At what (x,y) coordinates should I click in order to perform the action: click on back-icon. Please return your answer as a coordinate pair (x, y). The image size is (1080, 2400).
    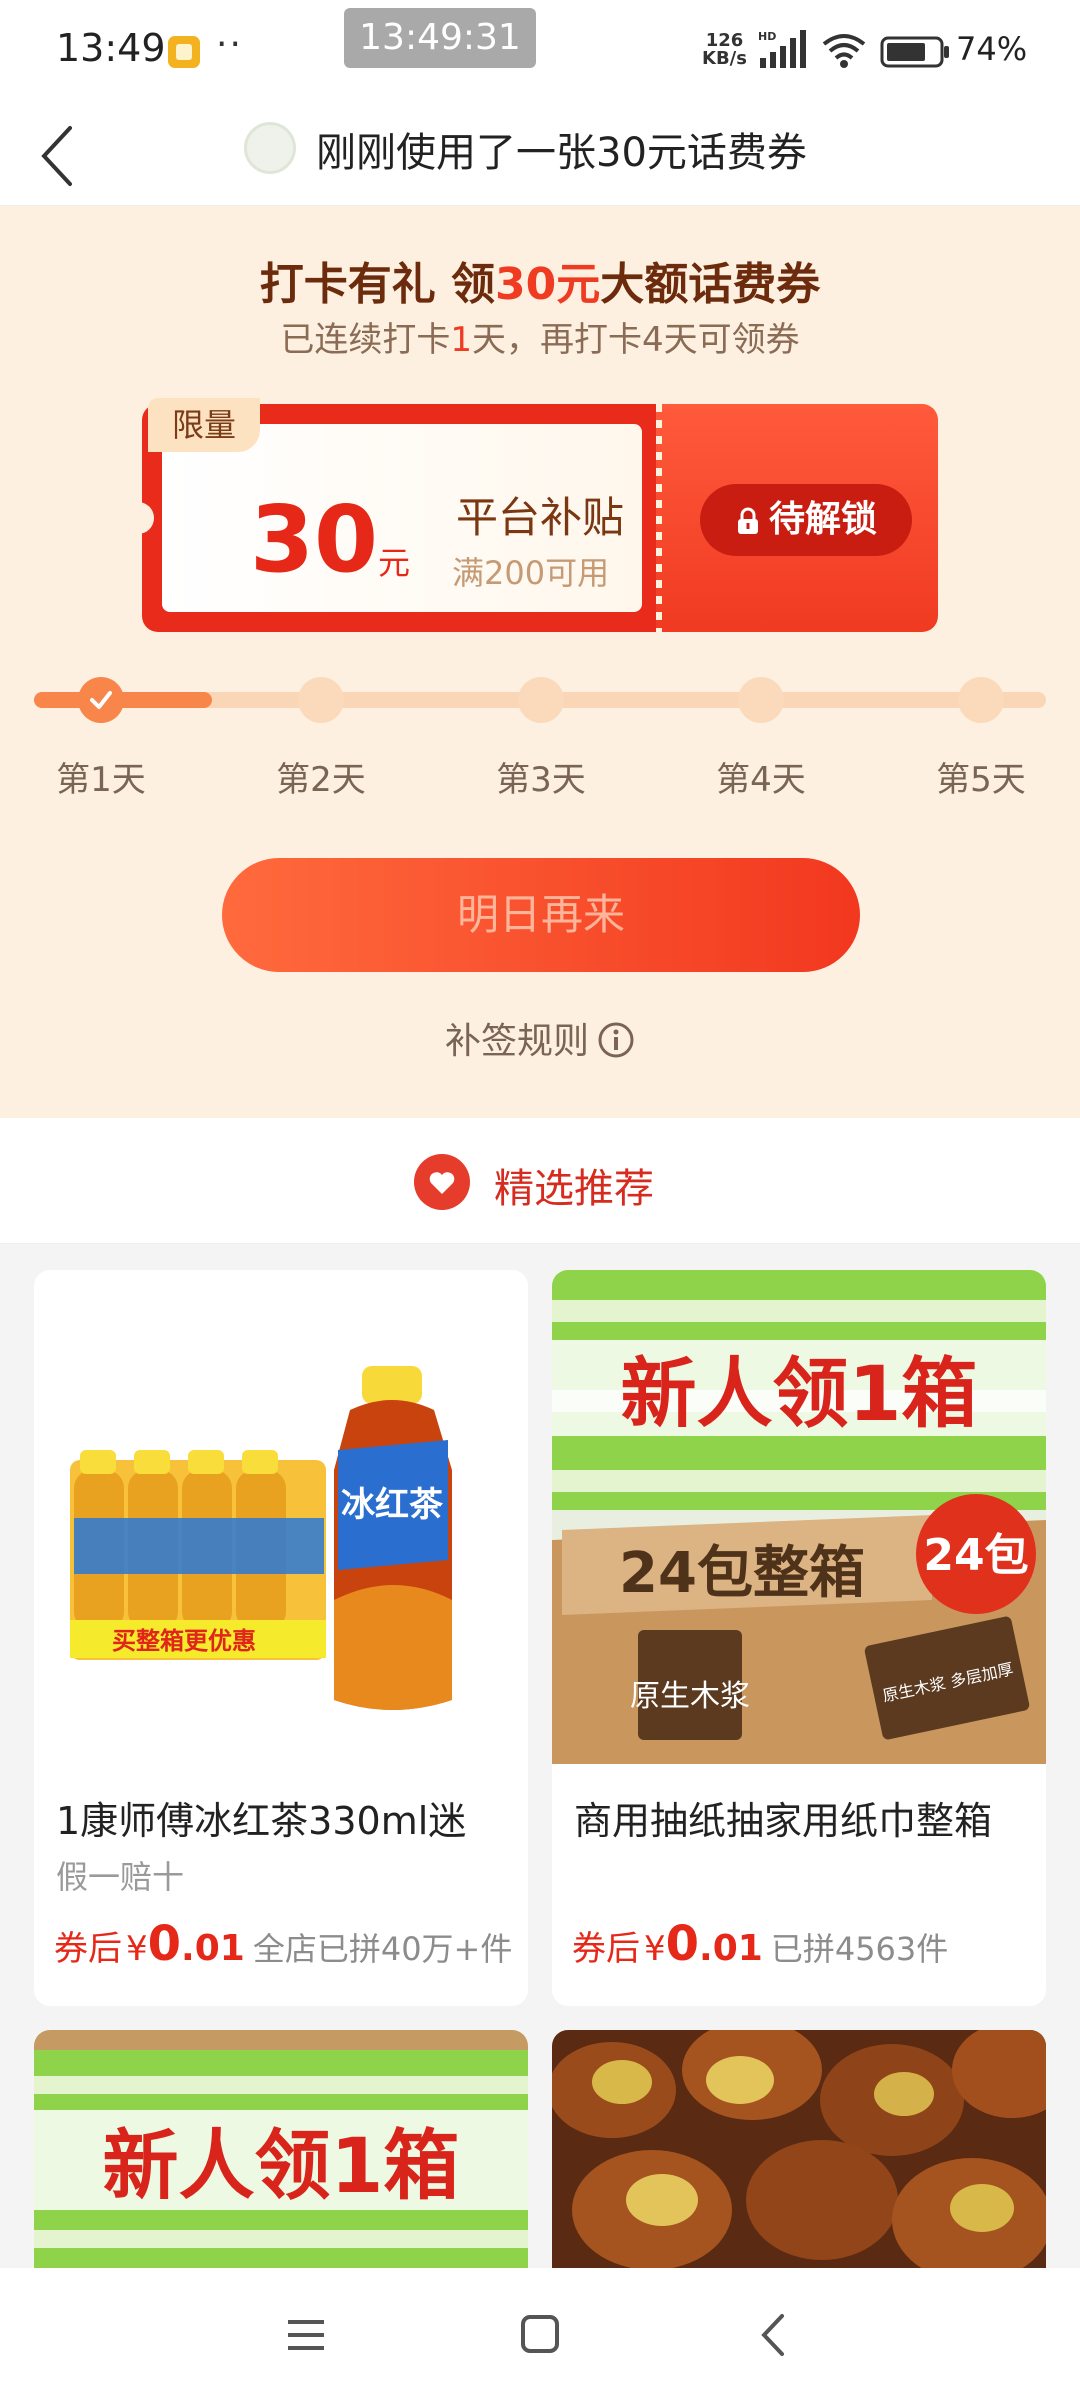
    Looking at the image, I should click on (772, 2335).